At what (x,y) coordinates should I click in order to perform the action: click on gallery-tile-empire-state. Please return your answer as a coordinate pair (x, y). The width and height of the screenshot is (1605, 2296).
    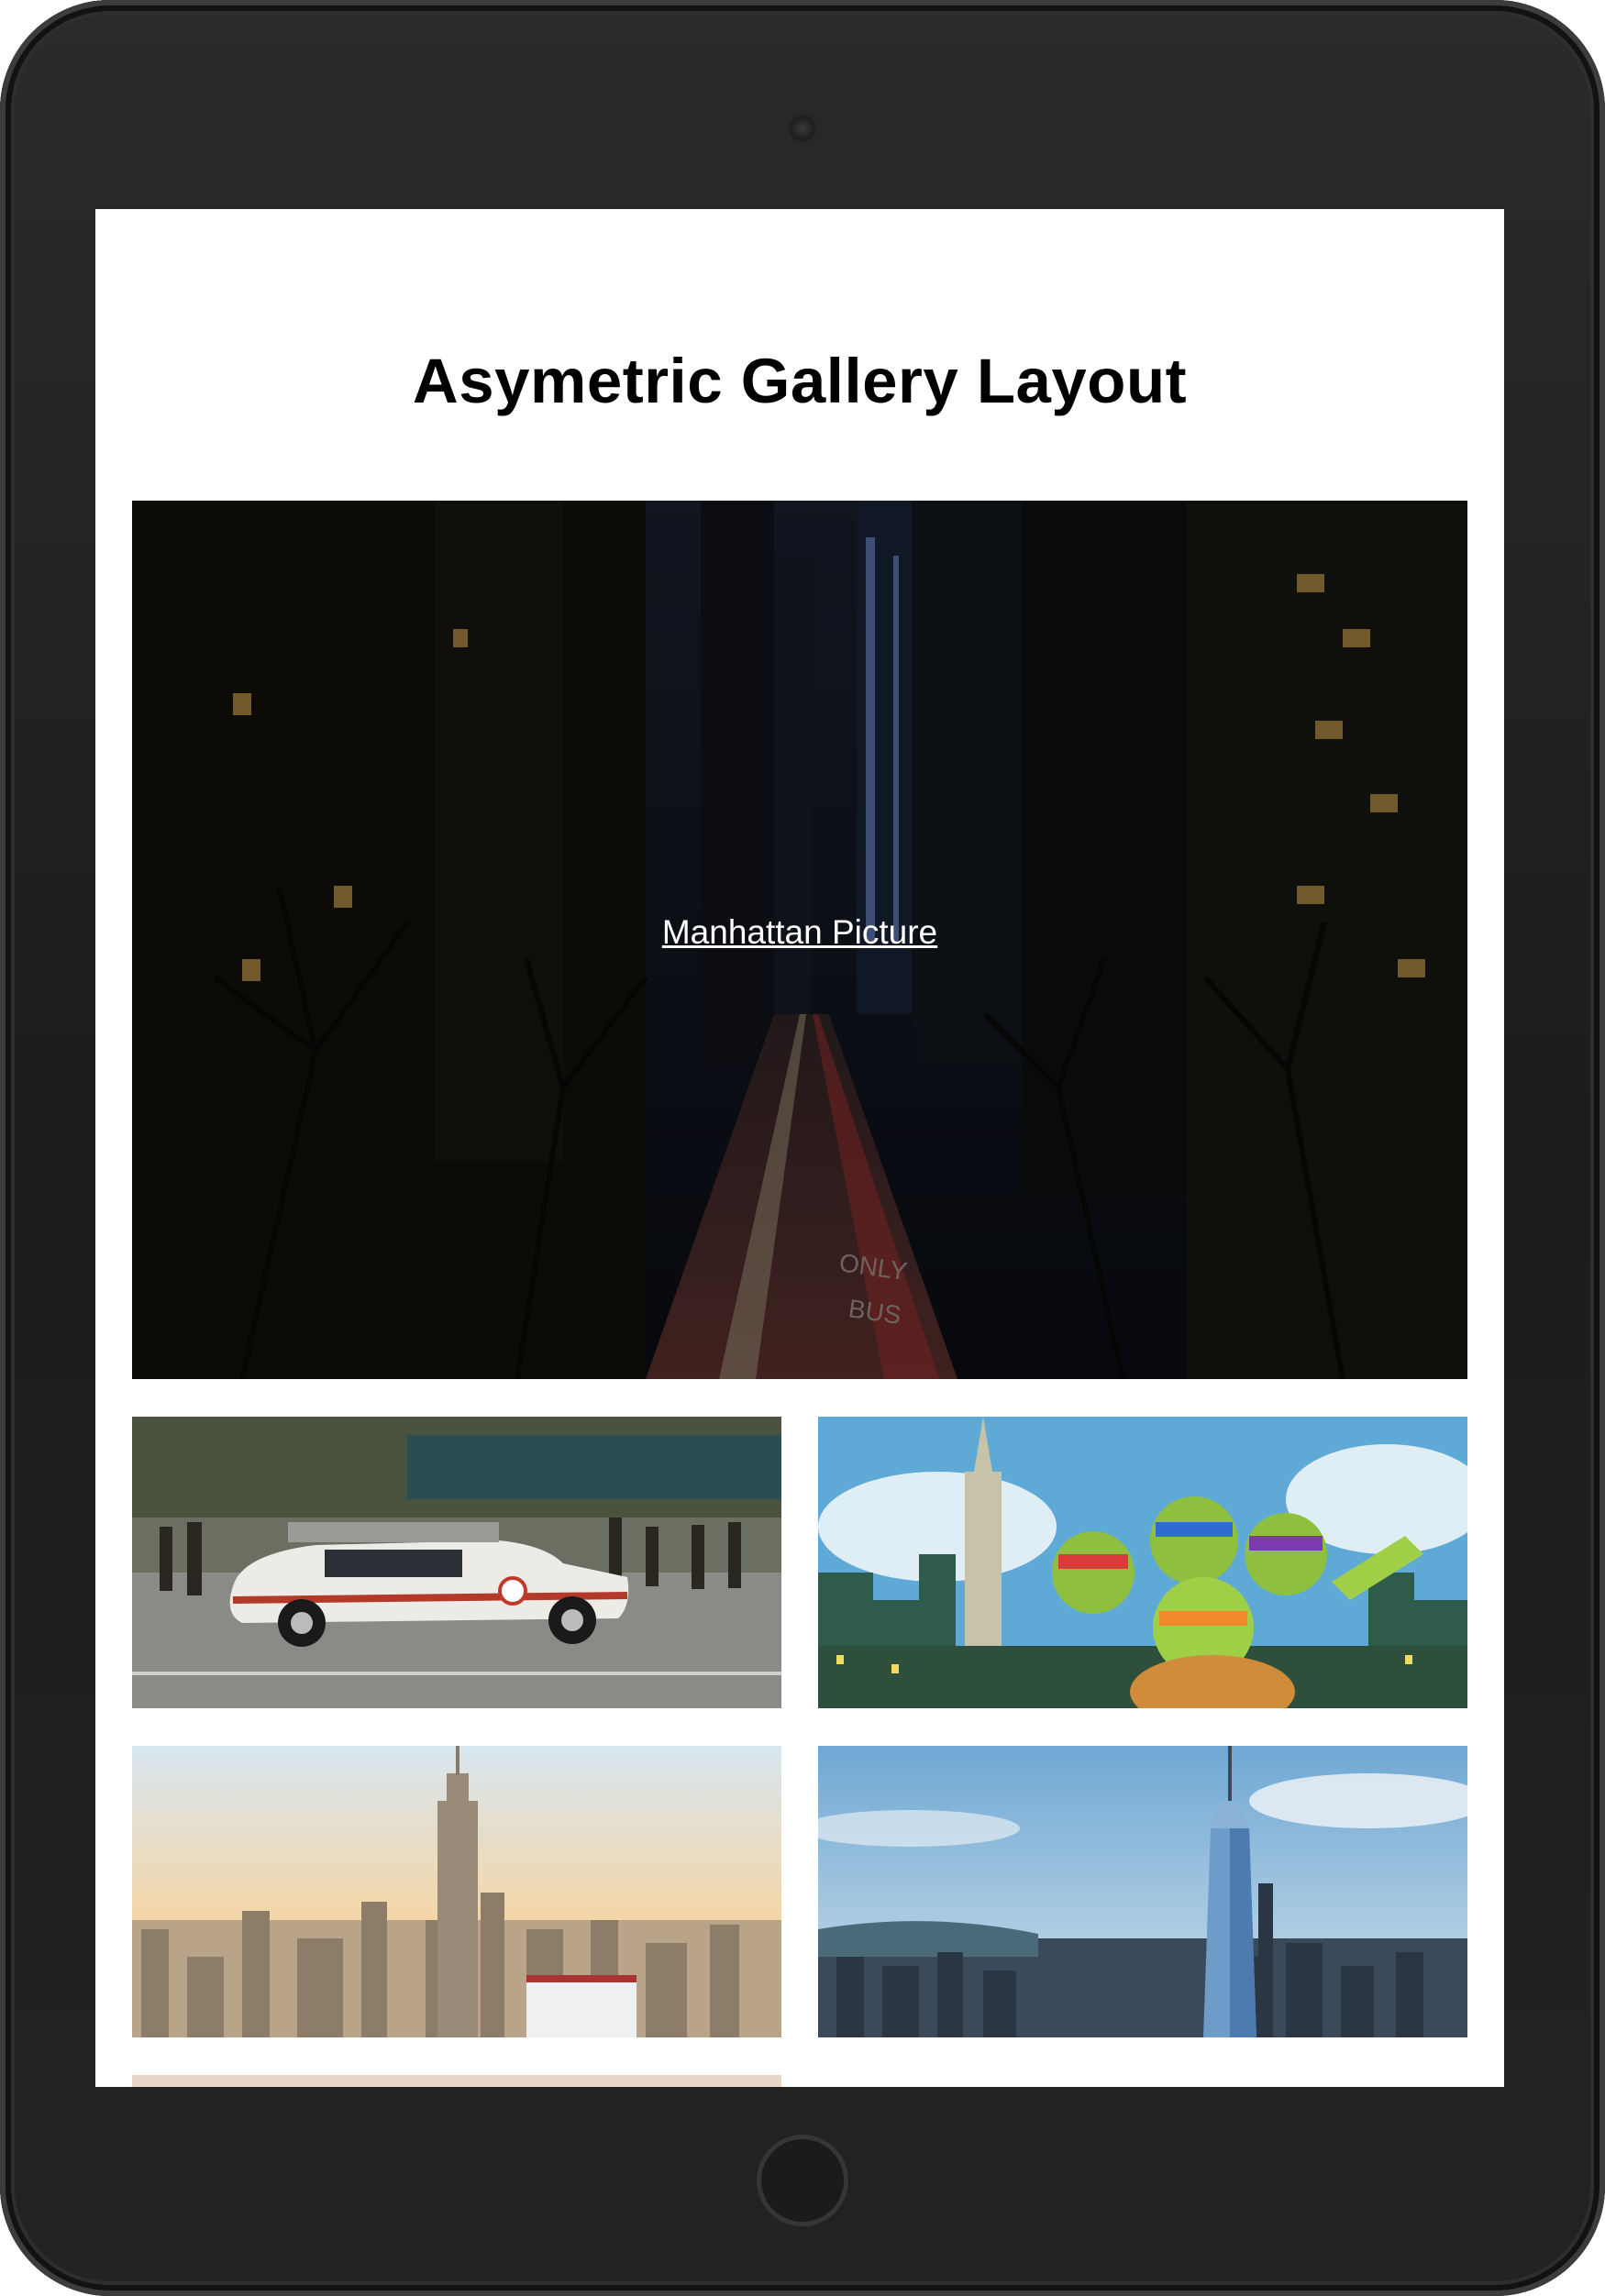
    Looking at the image, I should click on (456, 1891).